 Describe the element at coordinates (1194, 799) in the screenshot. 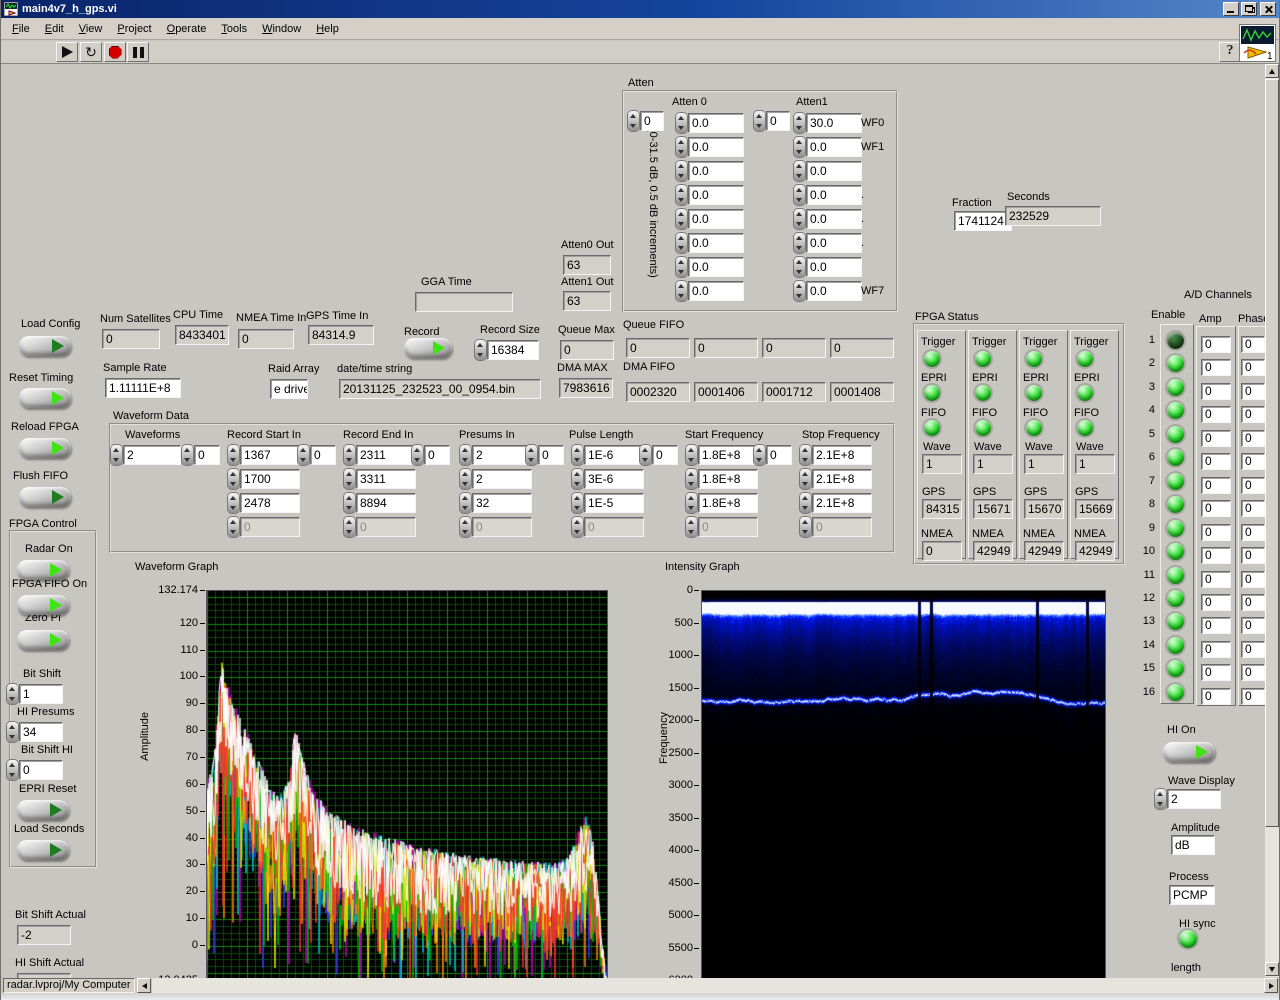

I see `wave-display-spinner-value: 2` at that location.